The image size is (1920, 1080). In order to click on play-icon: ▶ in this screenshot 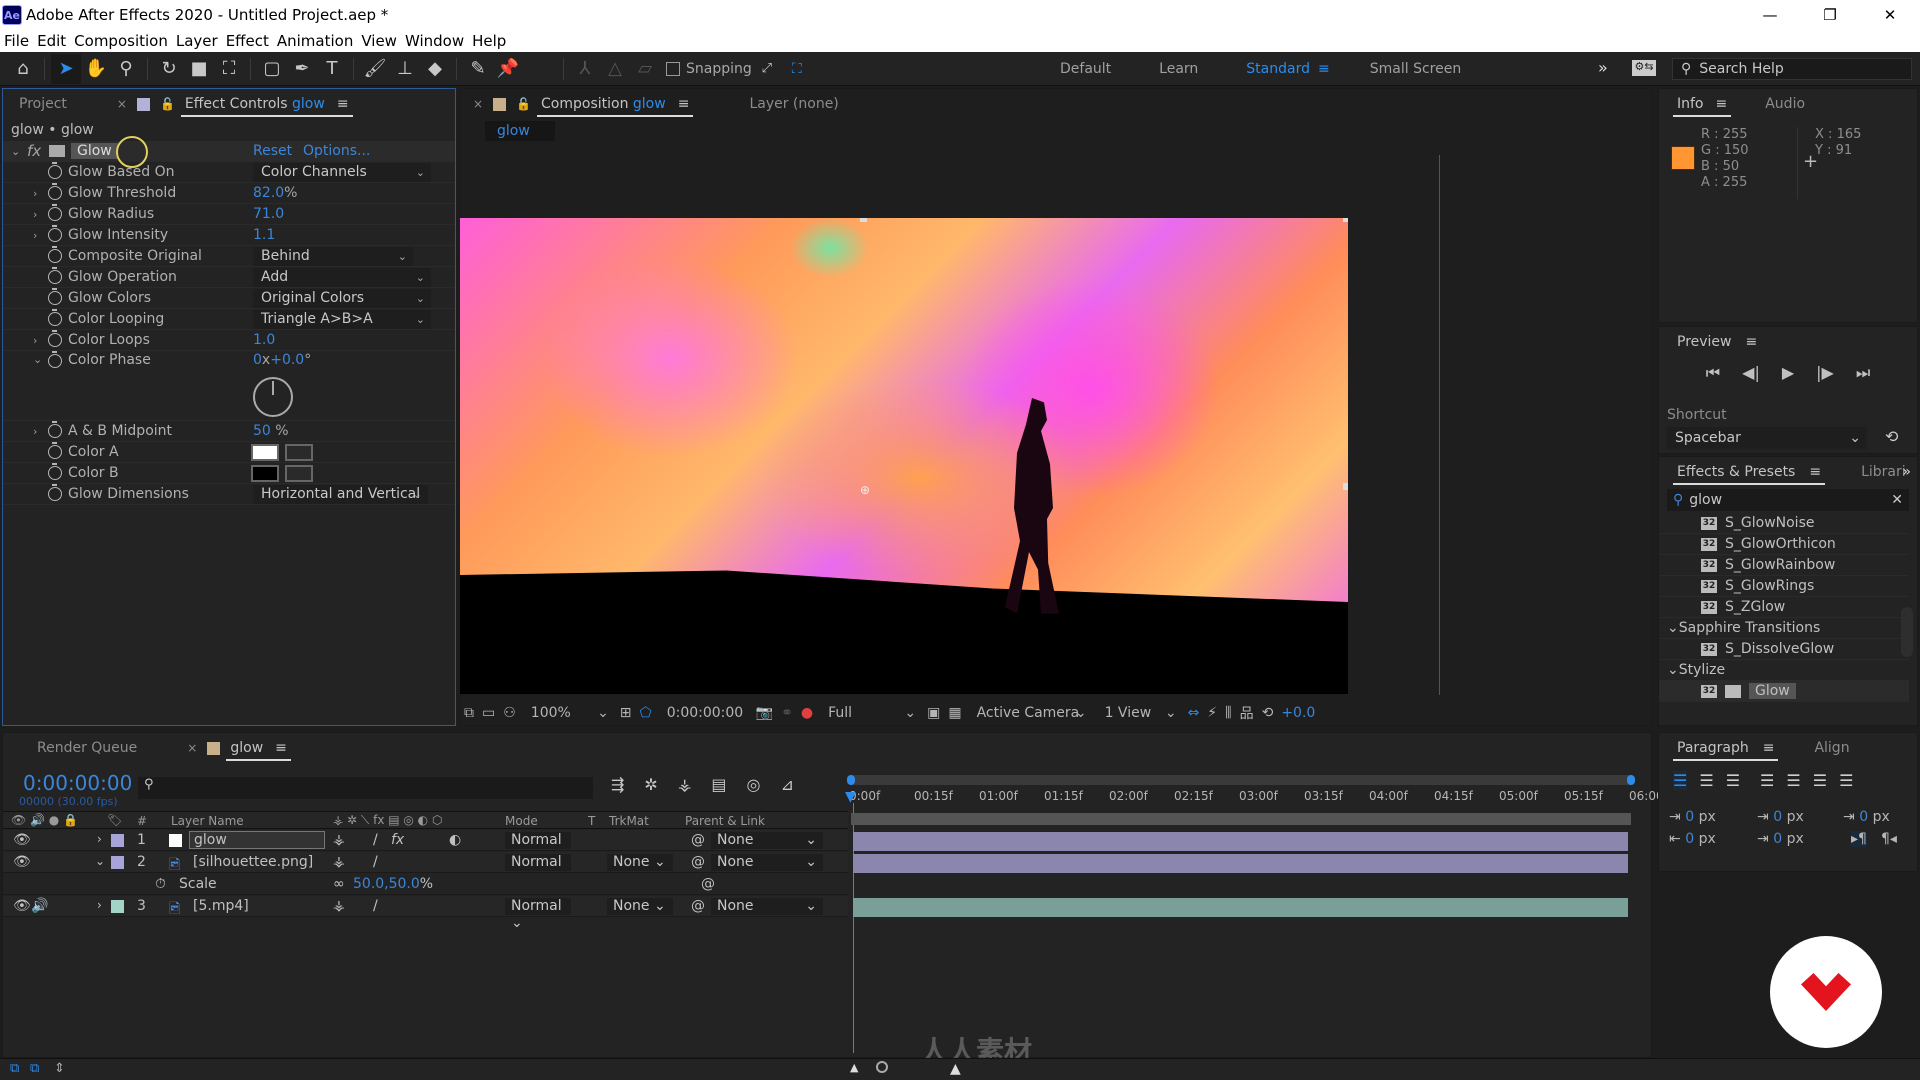, I will do `click(1788, 373)`.